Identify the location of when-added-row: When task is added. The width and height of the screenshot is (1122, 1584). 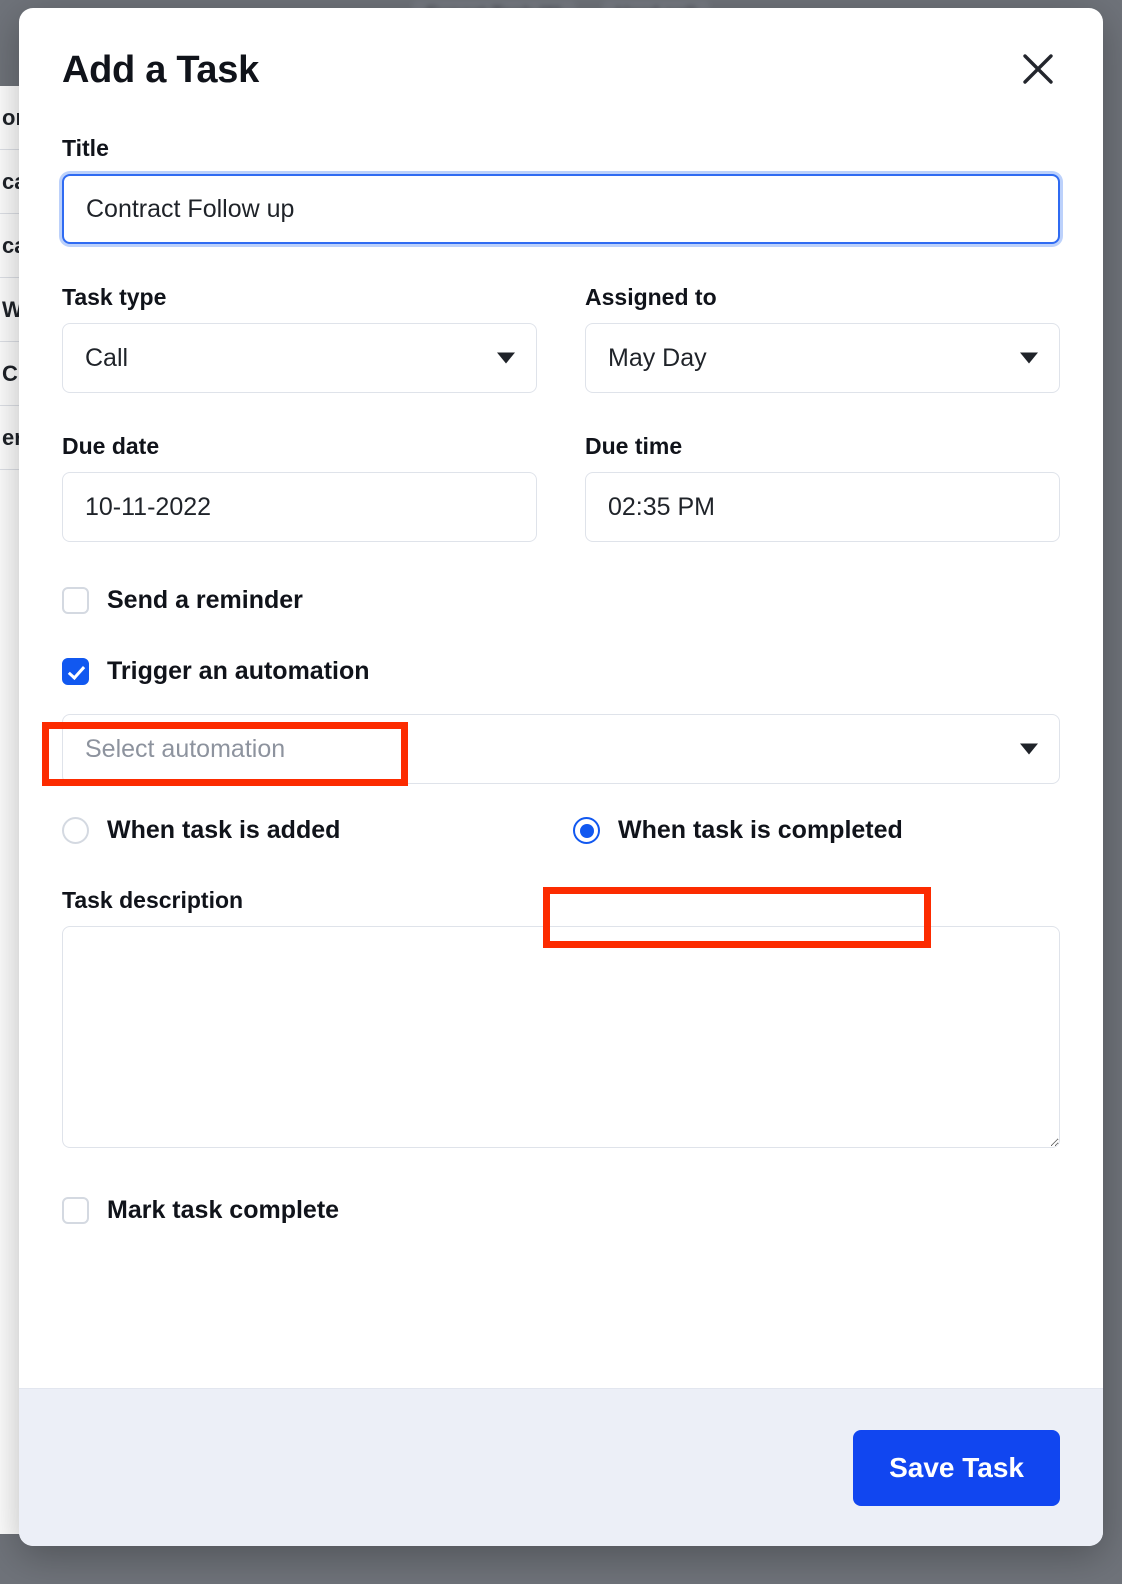
(305, 830).